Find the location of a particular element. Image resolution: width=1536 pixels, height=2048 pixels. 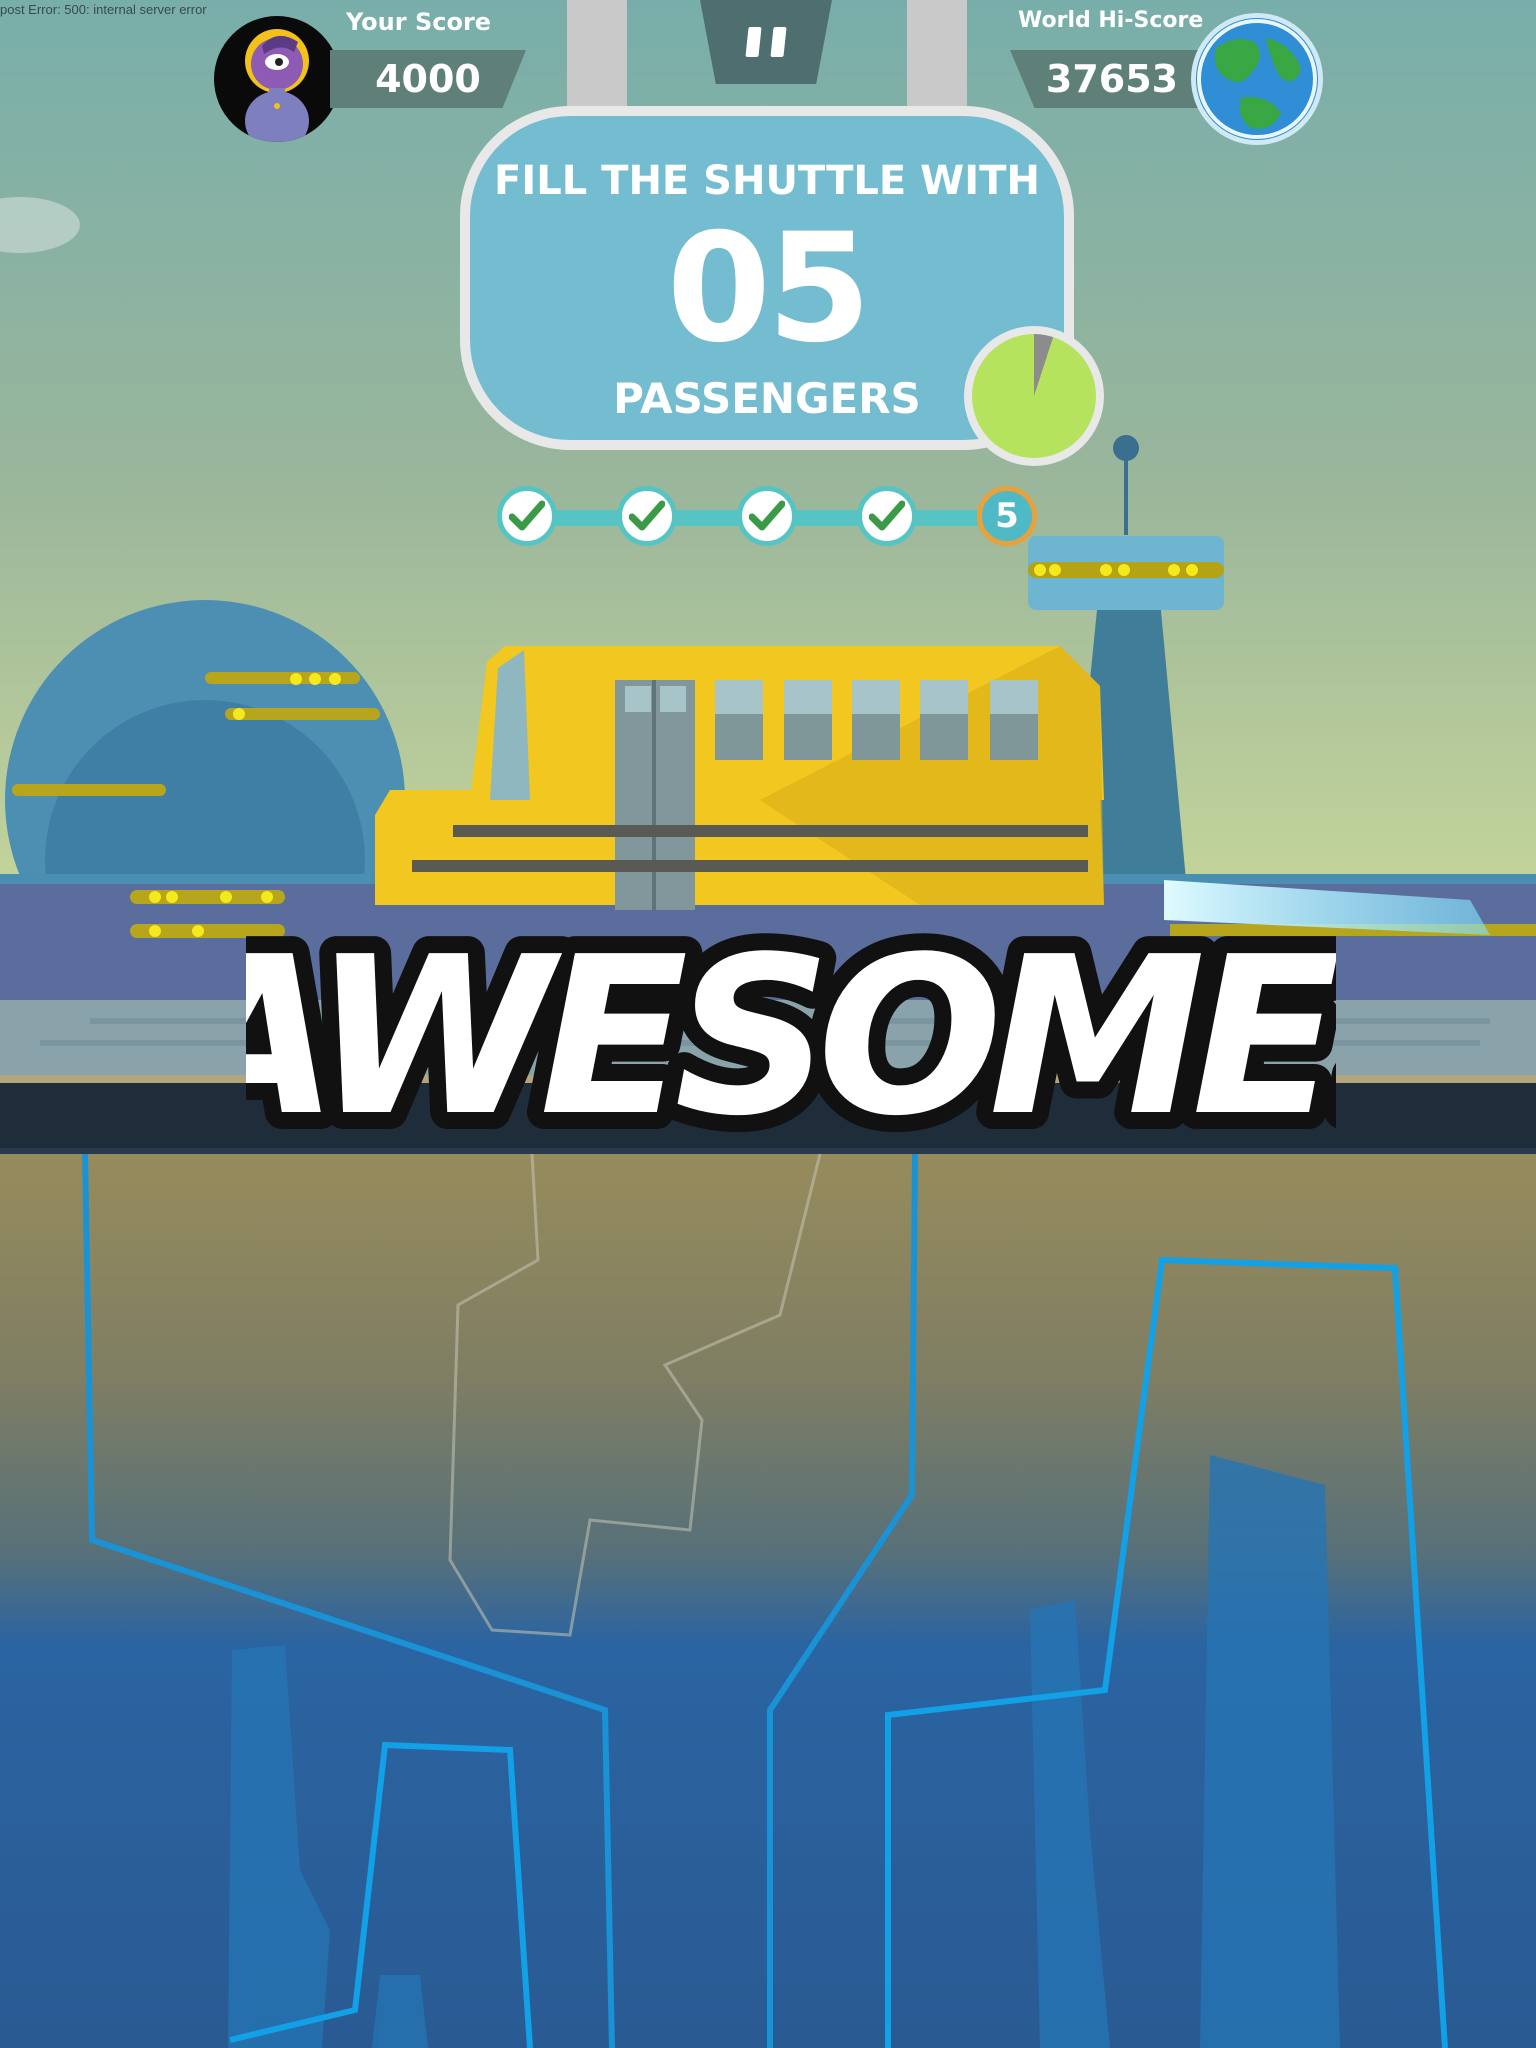

globe-icon is located at coordinates (1257, 79).